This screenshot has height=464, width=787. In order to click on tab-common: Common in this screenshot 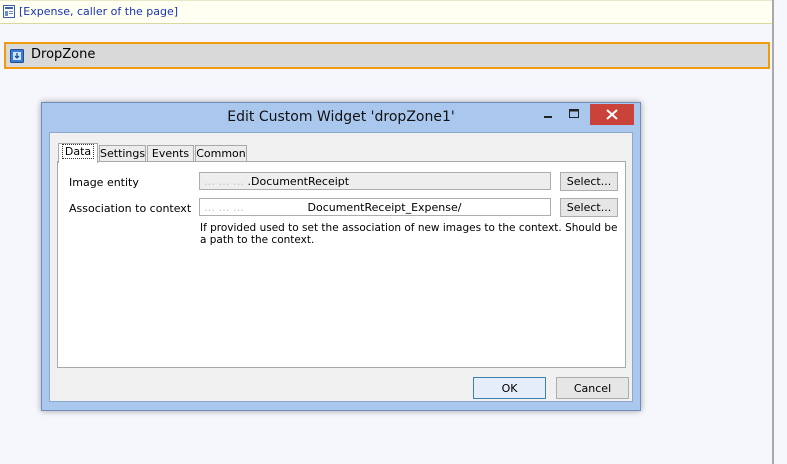, I will do `click(221, 153)`.